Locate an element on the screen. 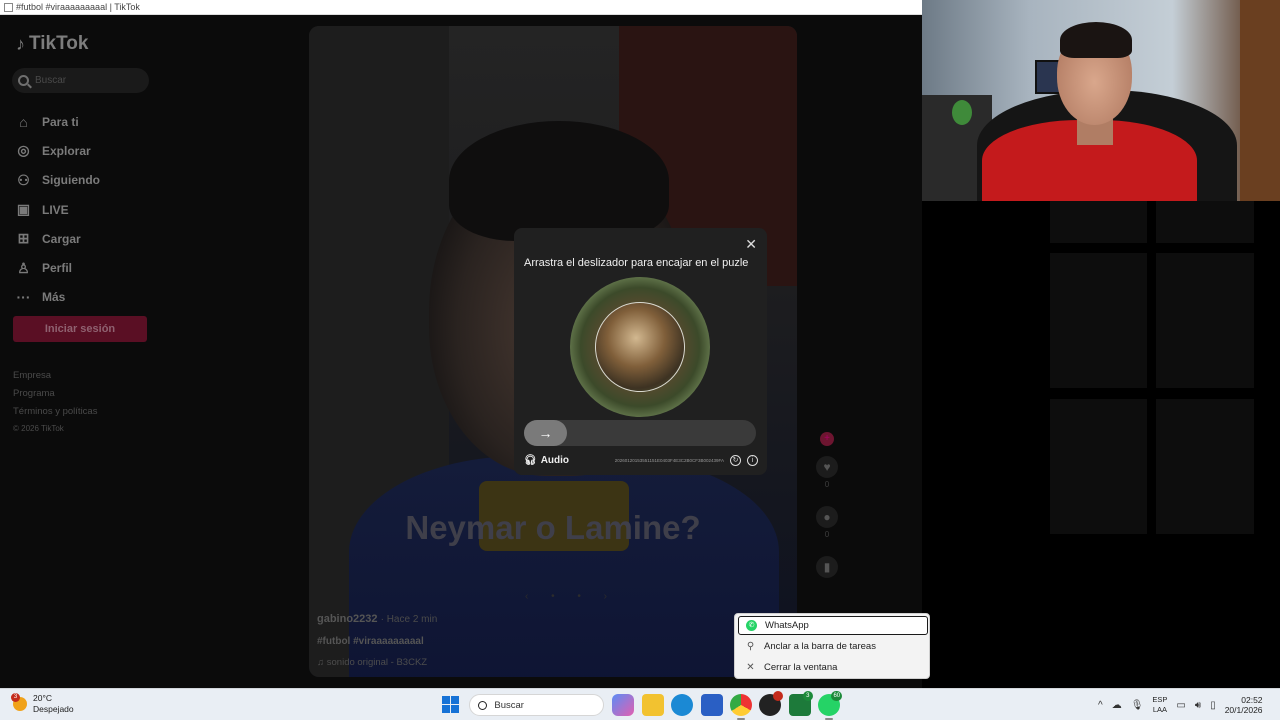  sidebar-item-cargar: ⊞ Cargar is located at coordinates (57, 238).